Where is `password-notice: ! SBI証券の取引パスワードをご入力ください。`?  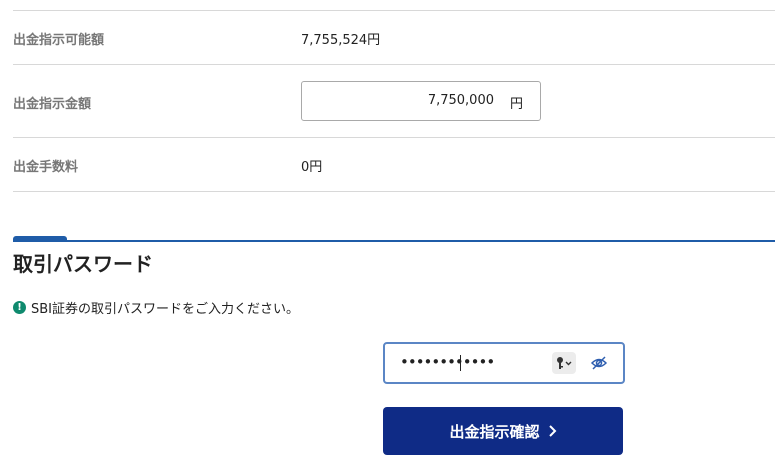
password-notice: ! SBI証券の取引パスワードをご入力ください。 is located at coordinates (156, 307).